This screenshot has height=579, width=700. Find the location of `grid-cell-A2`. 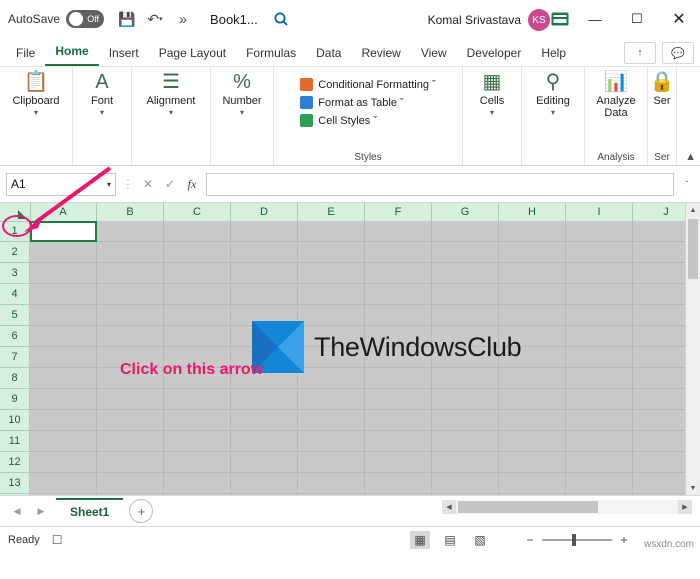

grid-cell-A2 is located at coordinates (63, 252).